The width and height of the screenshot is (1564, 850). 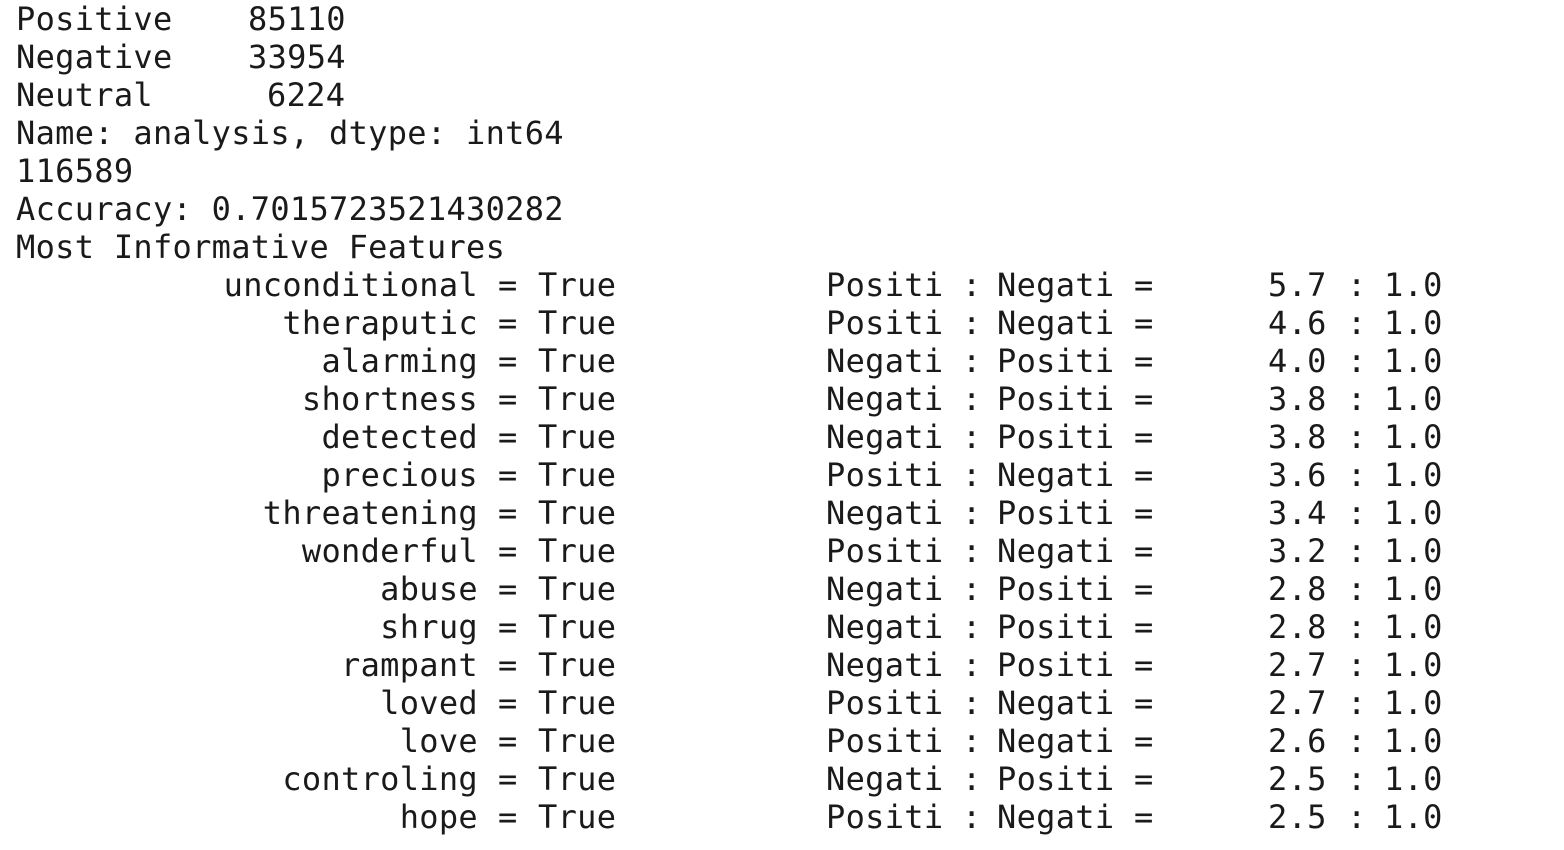 I want to click on feature-name: unconditional, so click(x=350, y=285).